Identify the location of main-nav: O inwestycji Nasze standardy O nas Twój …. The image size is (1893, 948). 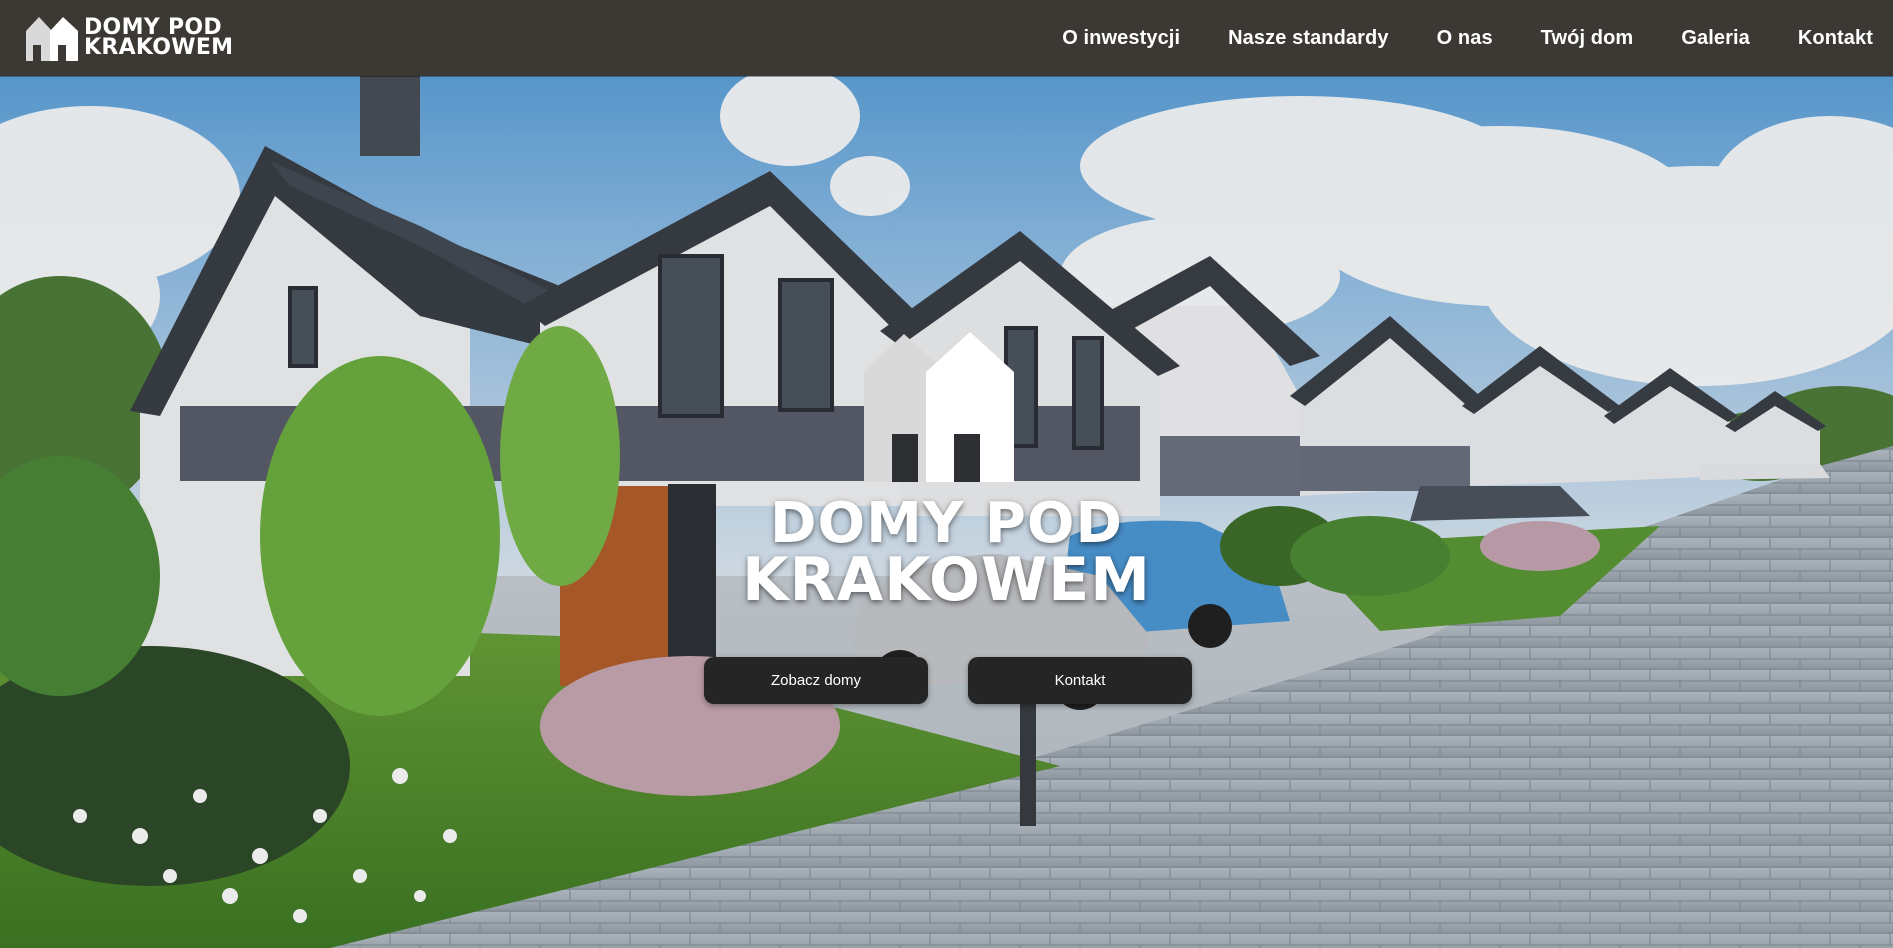
(1467, 38).